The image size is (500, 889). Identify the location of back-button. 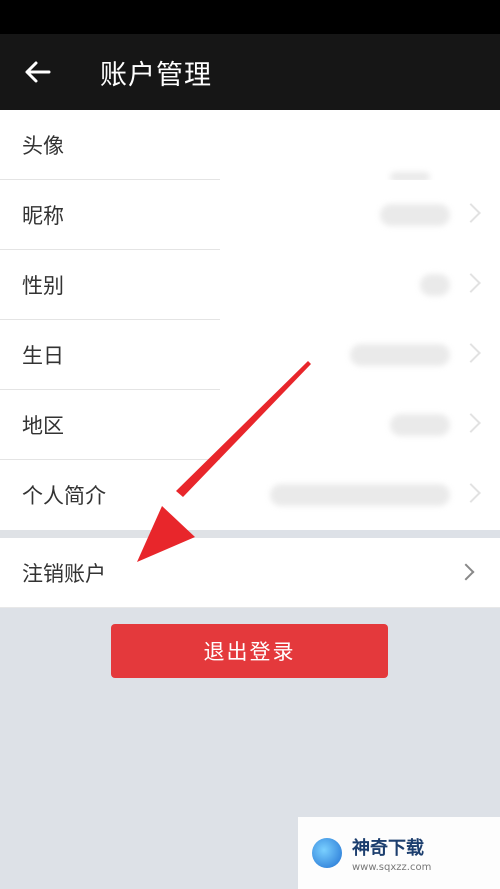
(40, 72).